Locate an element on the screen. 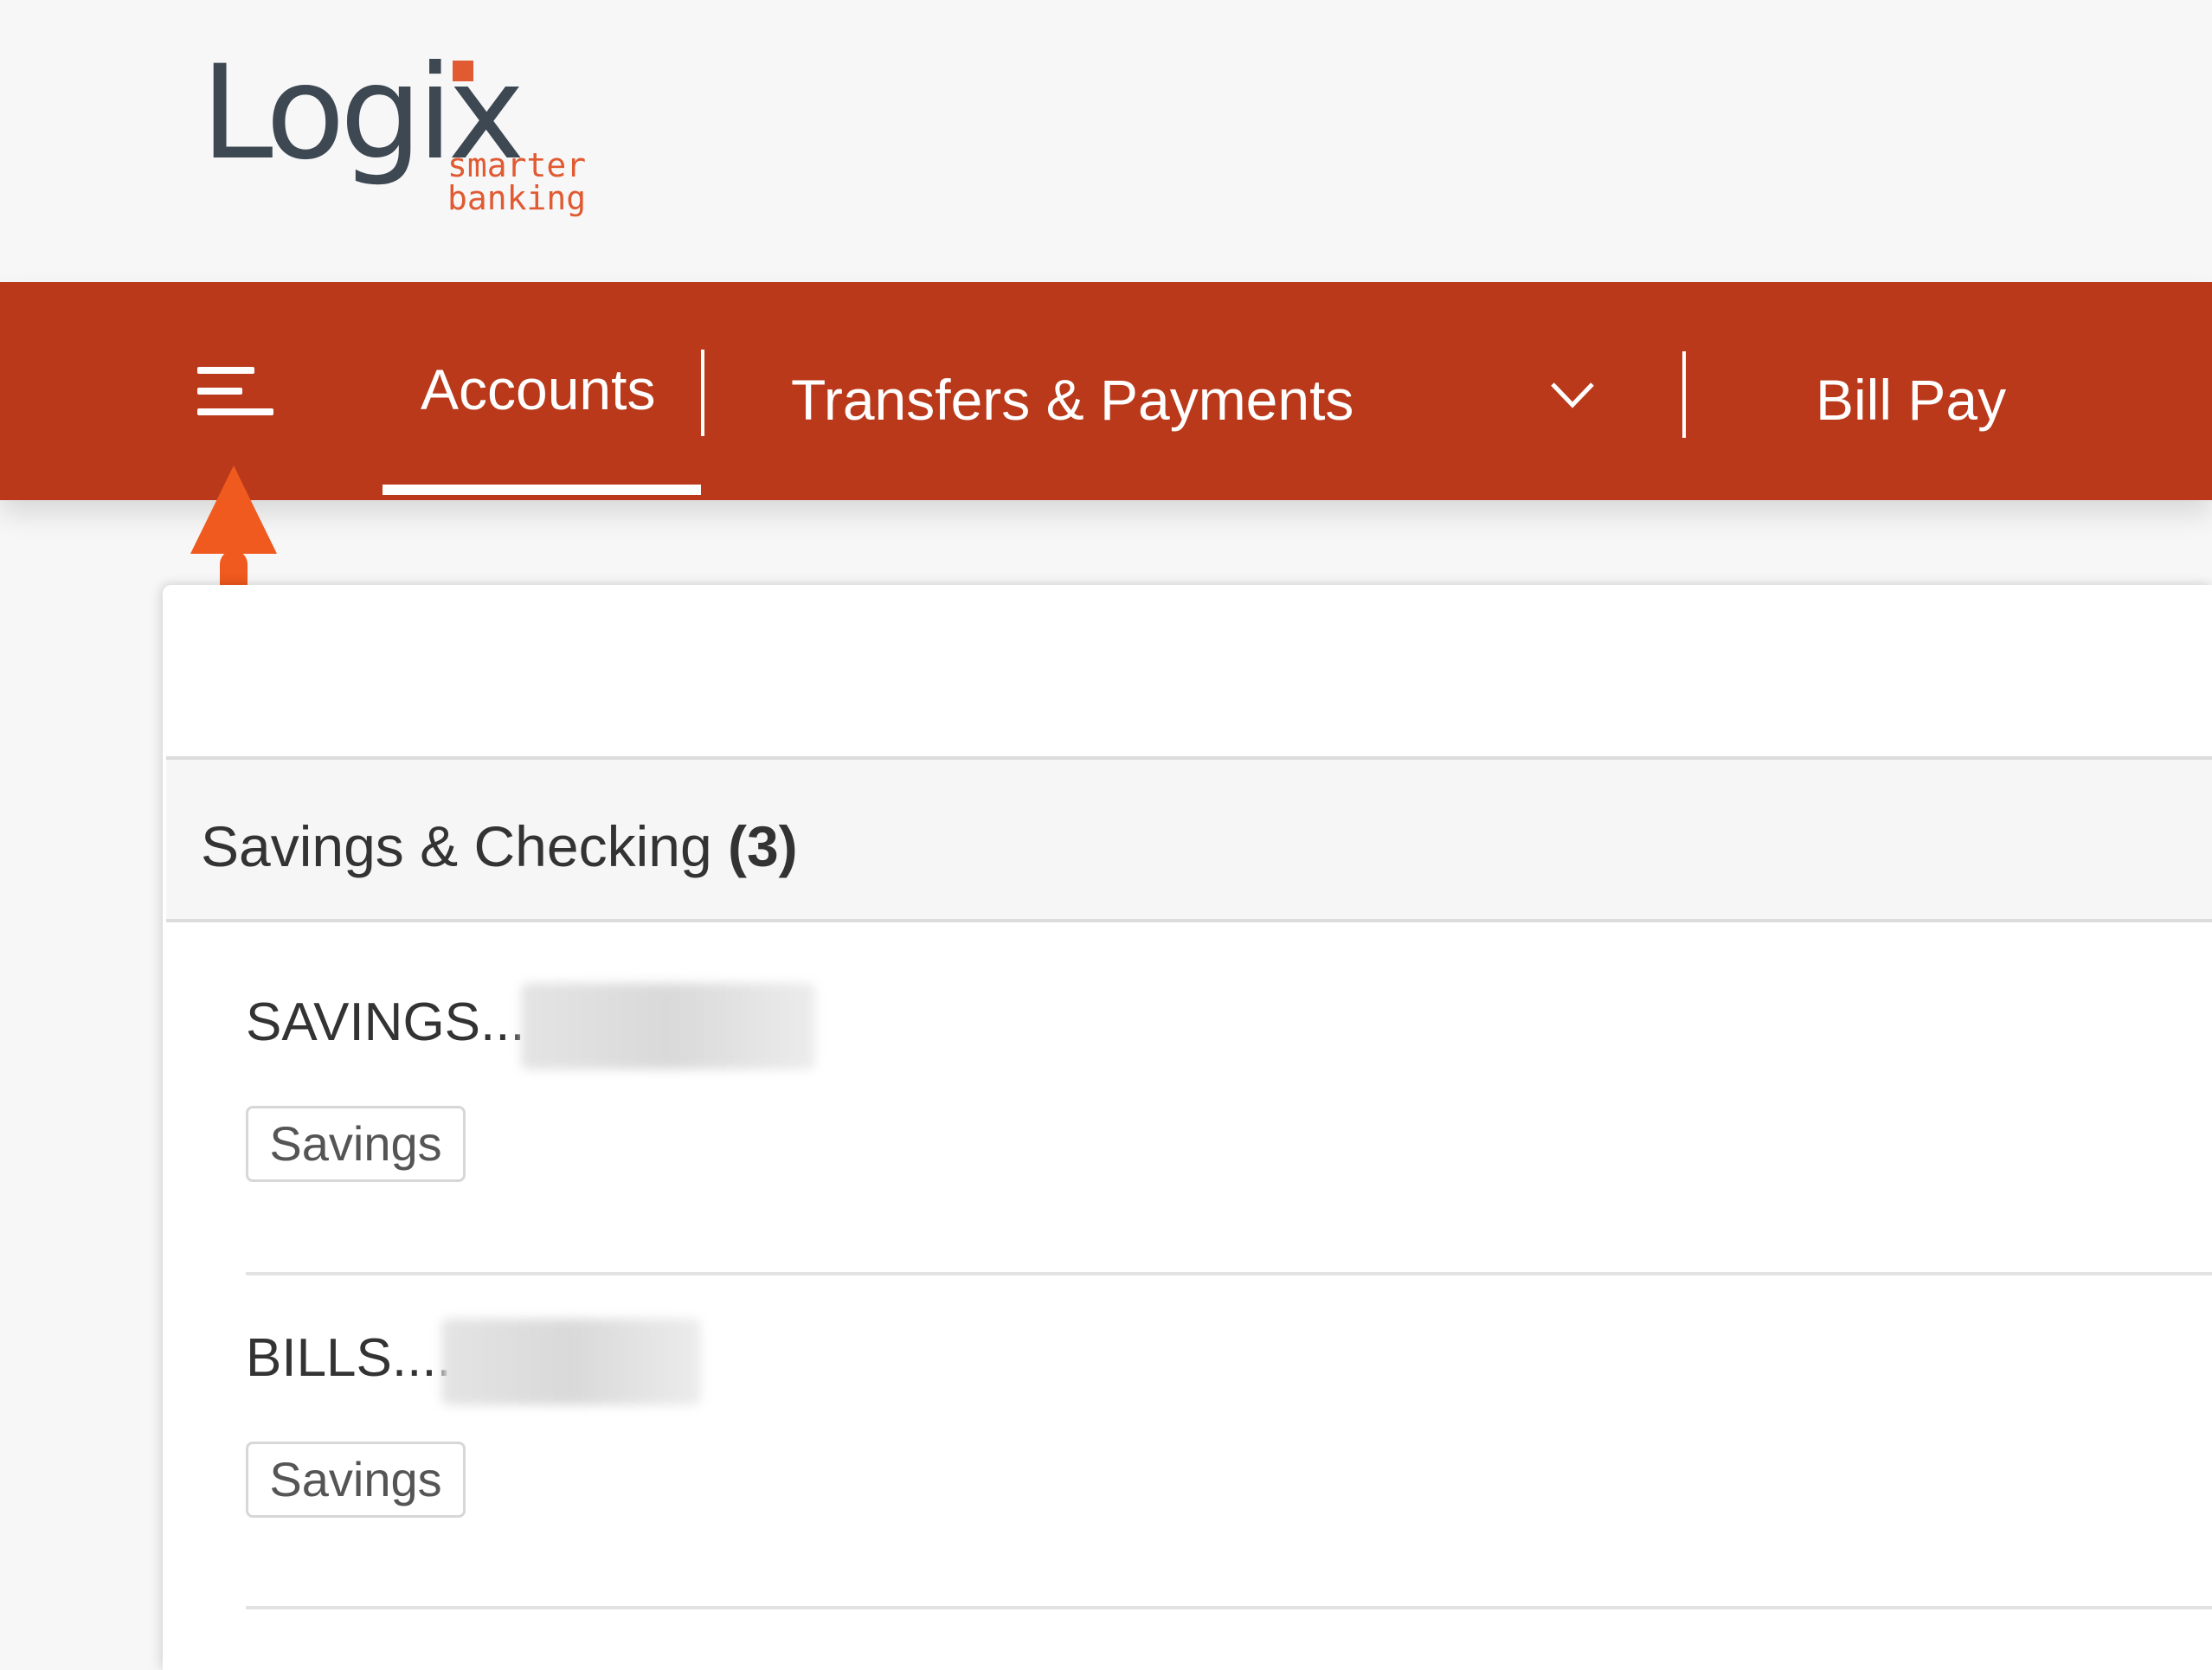  logo-dot is located at coordinates (463, 71).